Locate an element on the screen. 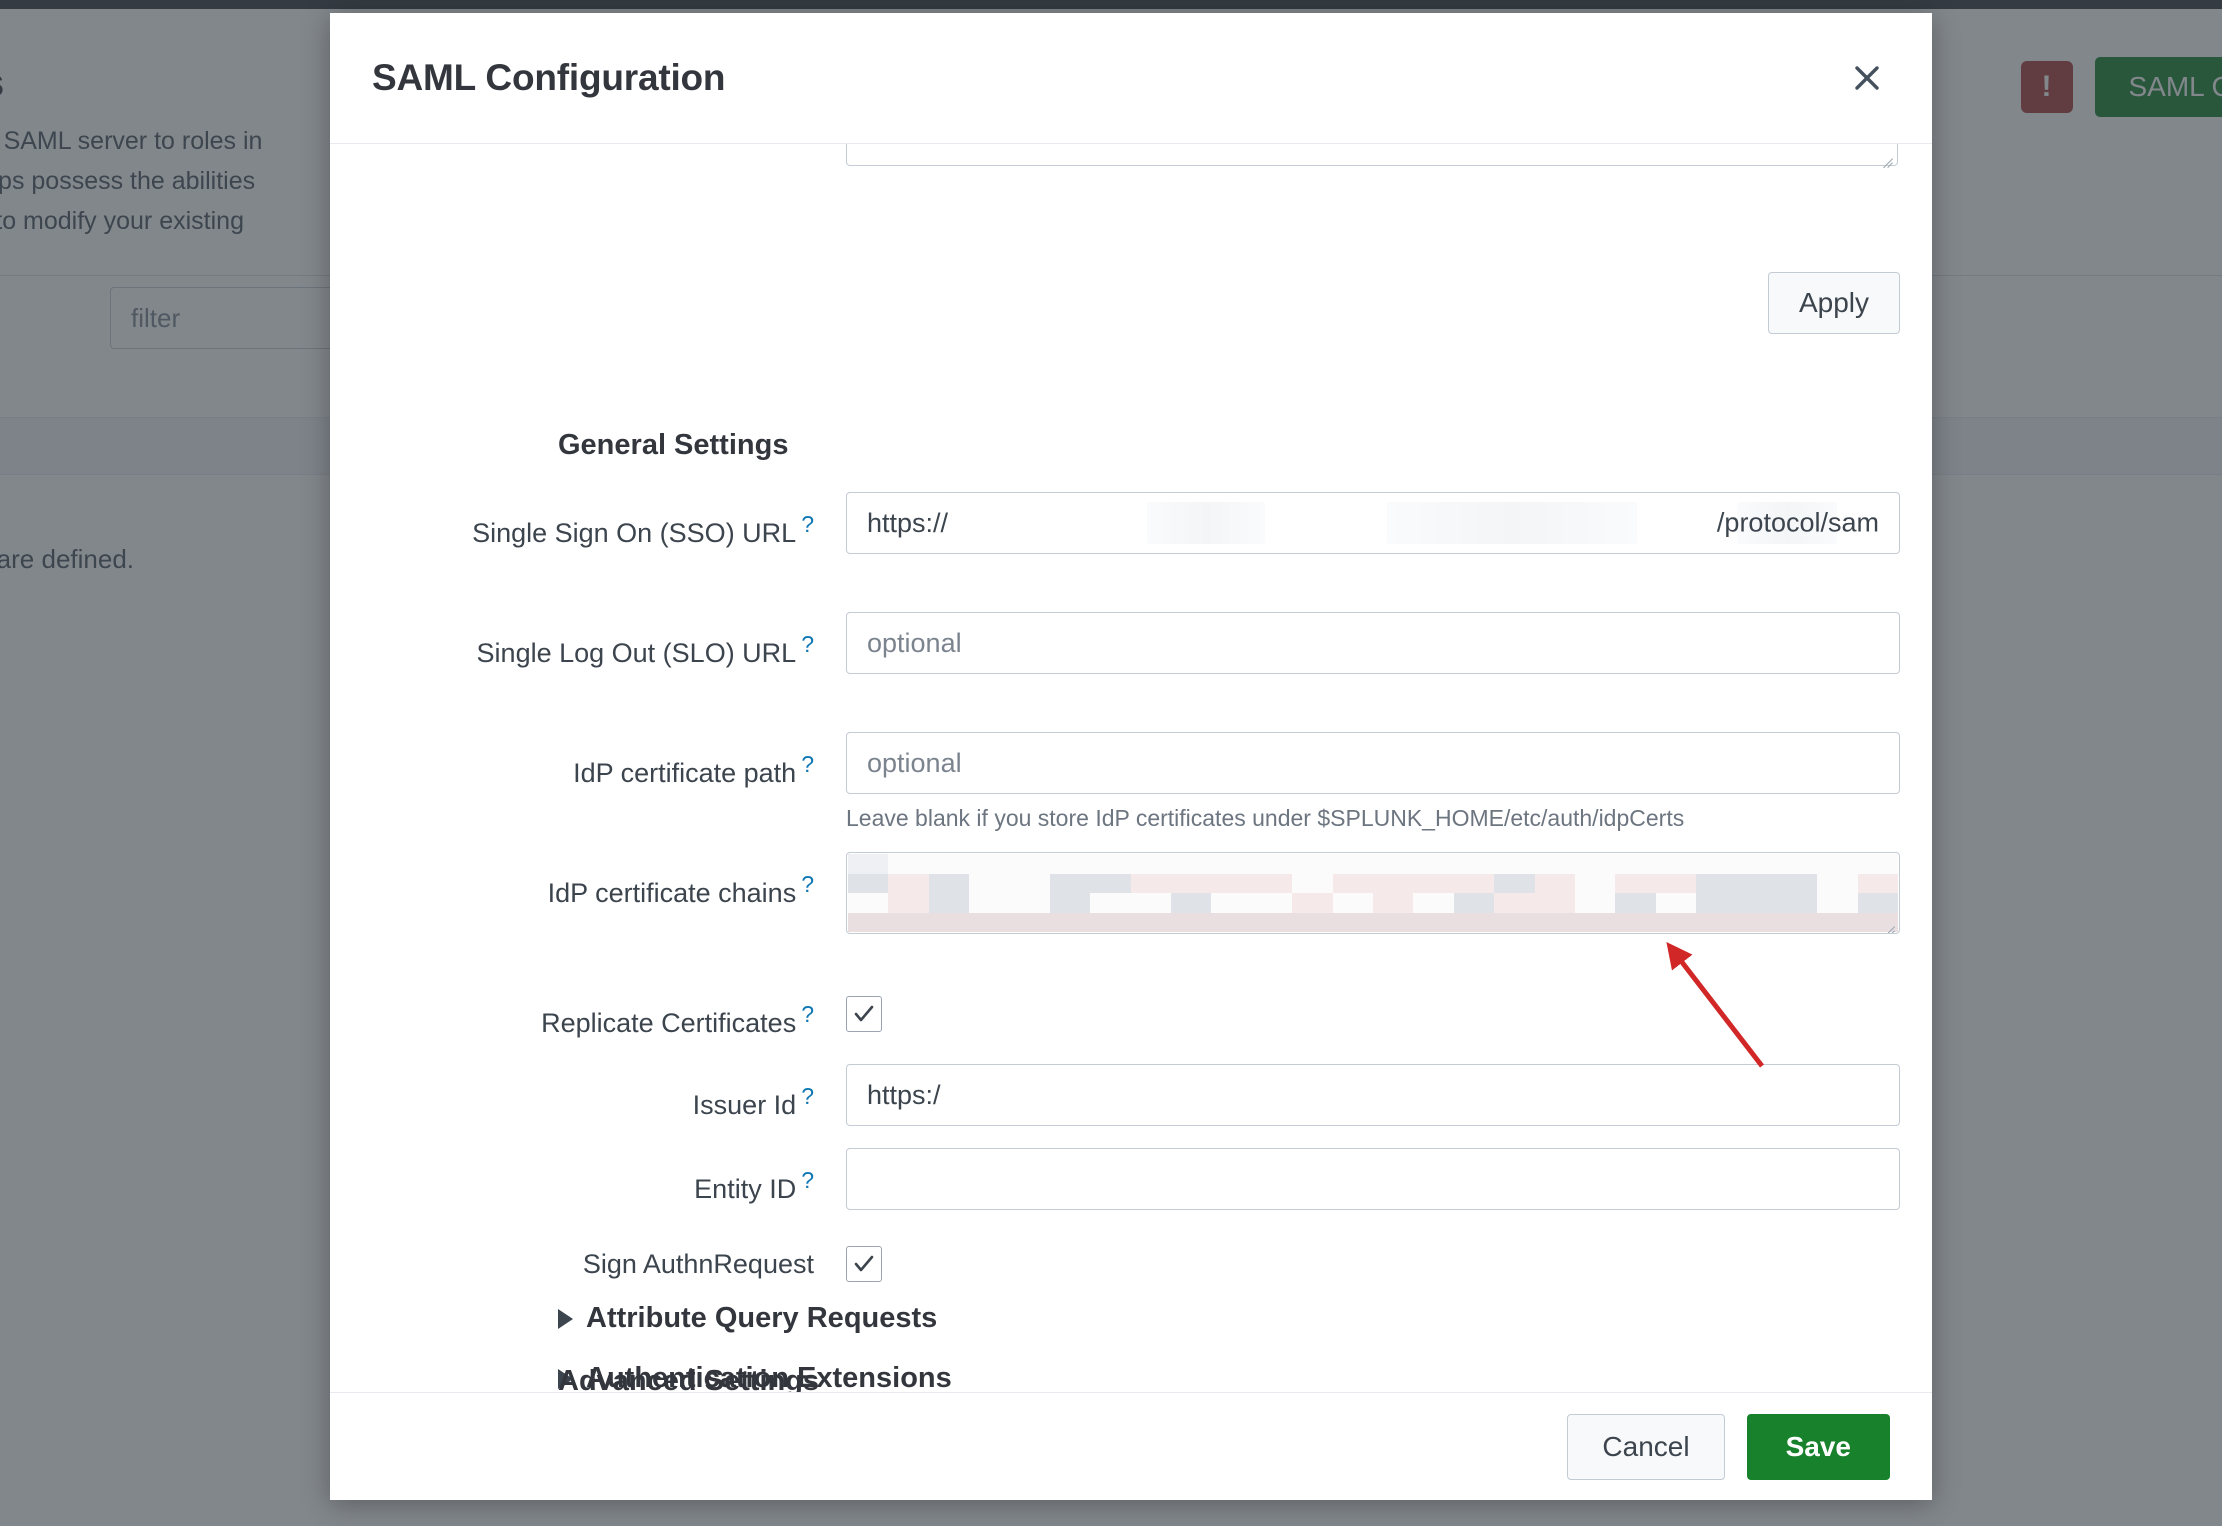 This screenshot has height=1526, width=2222. entity-id-input is located at coordinates (1373, 1179).